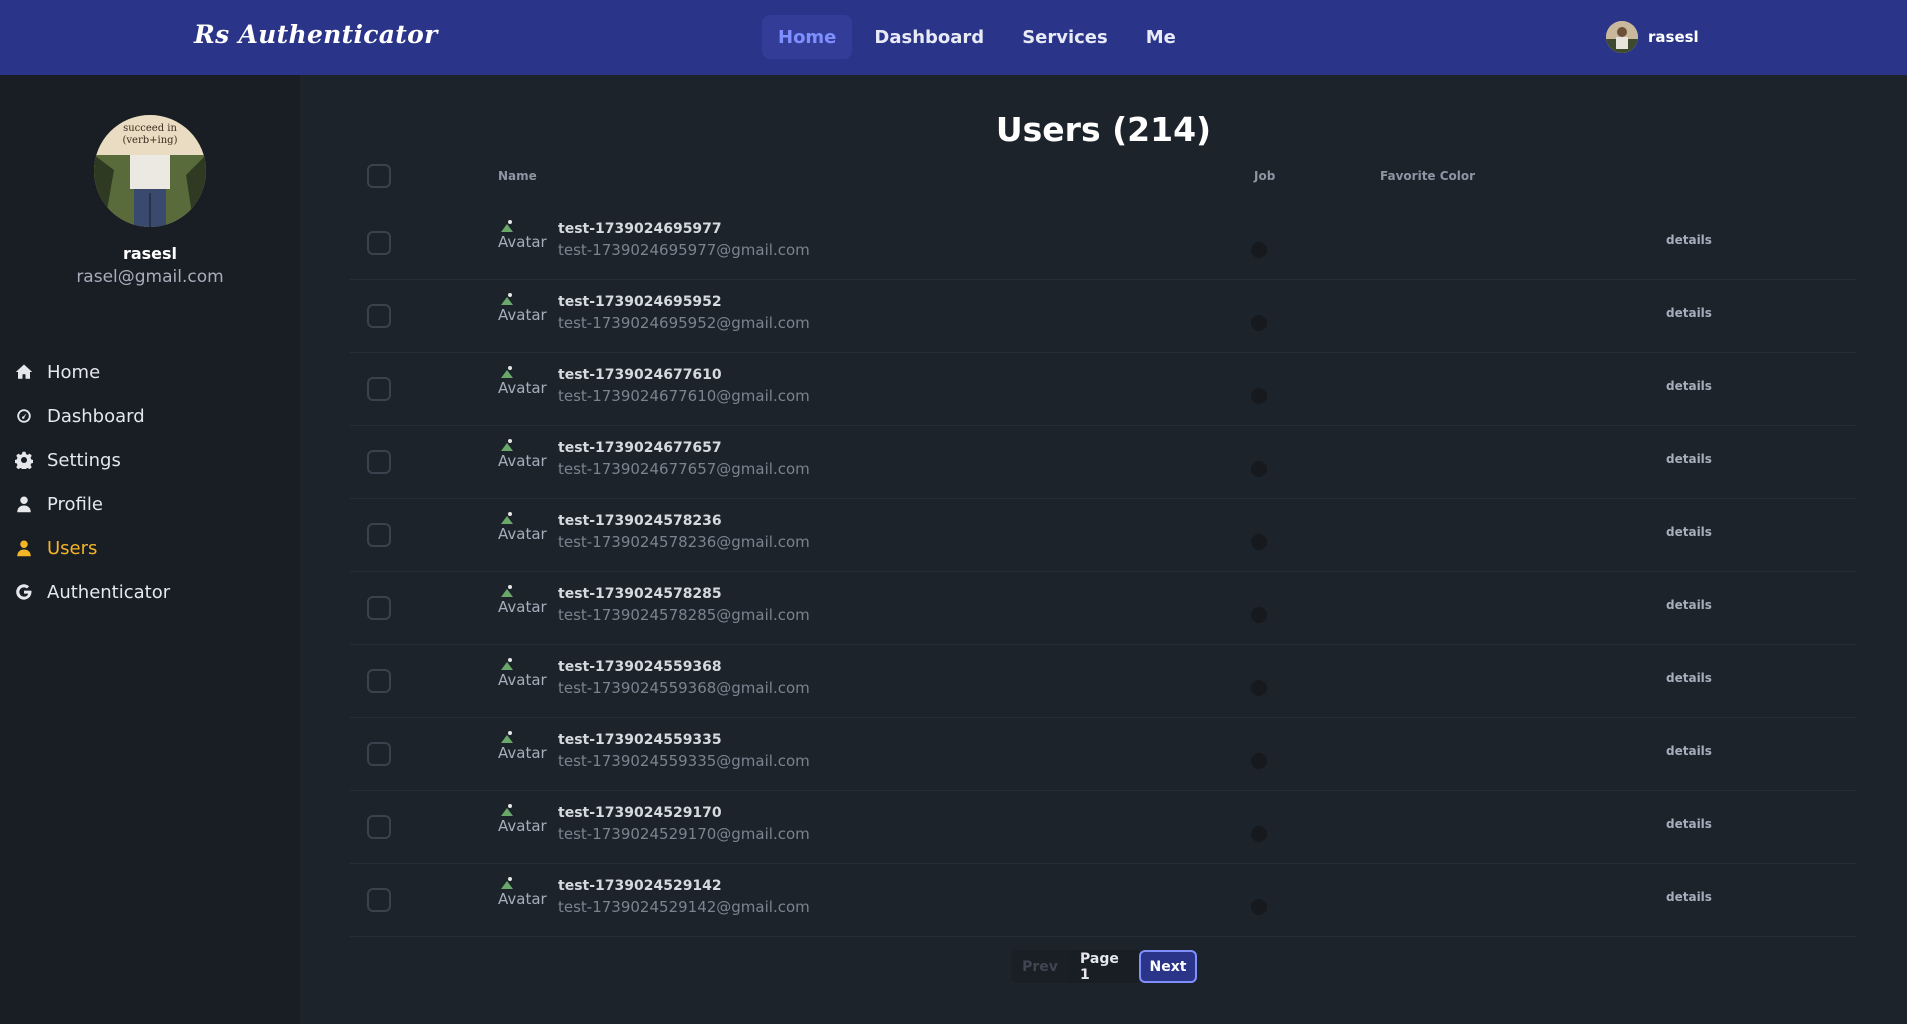  Describe the element at coordinates (74, 372) in the screenshot. I see `sidebar-item-label: Home` at that location.